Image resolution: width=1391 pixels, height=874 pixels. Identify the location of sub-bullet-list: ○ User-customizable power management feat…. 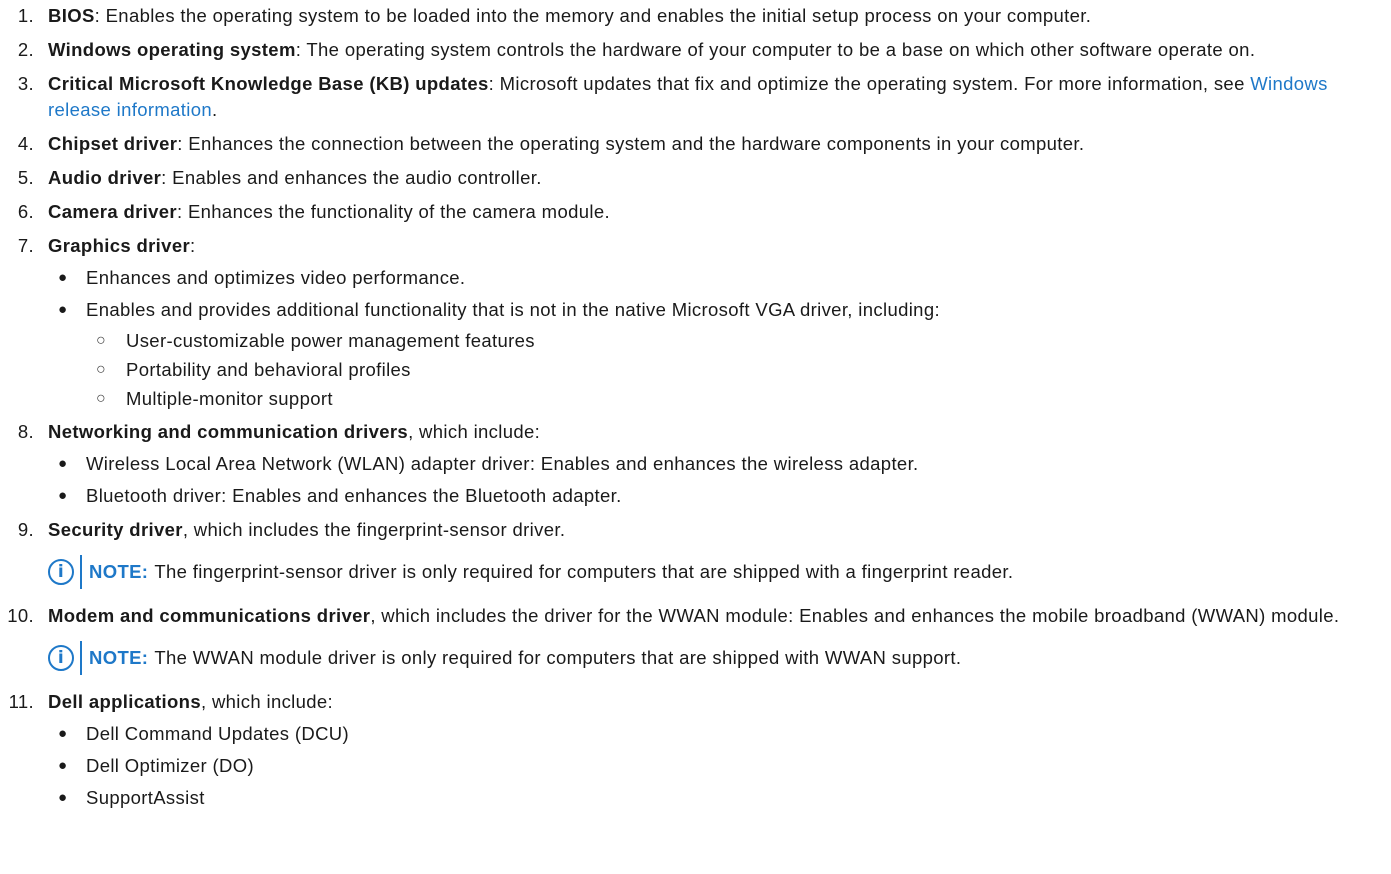
(709, 370).